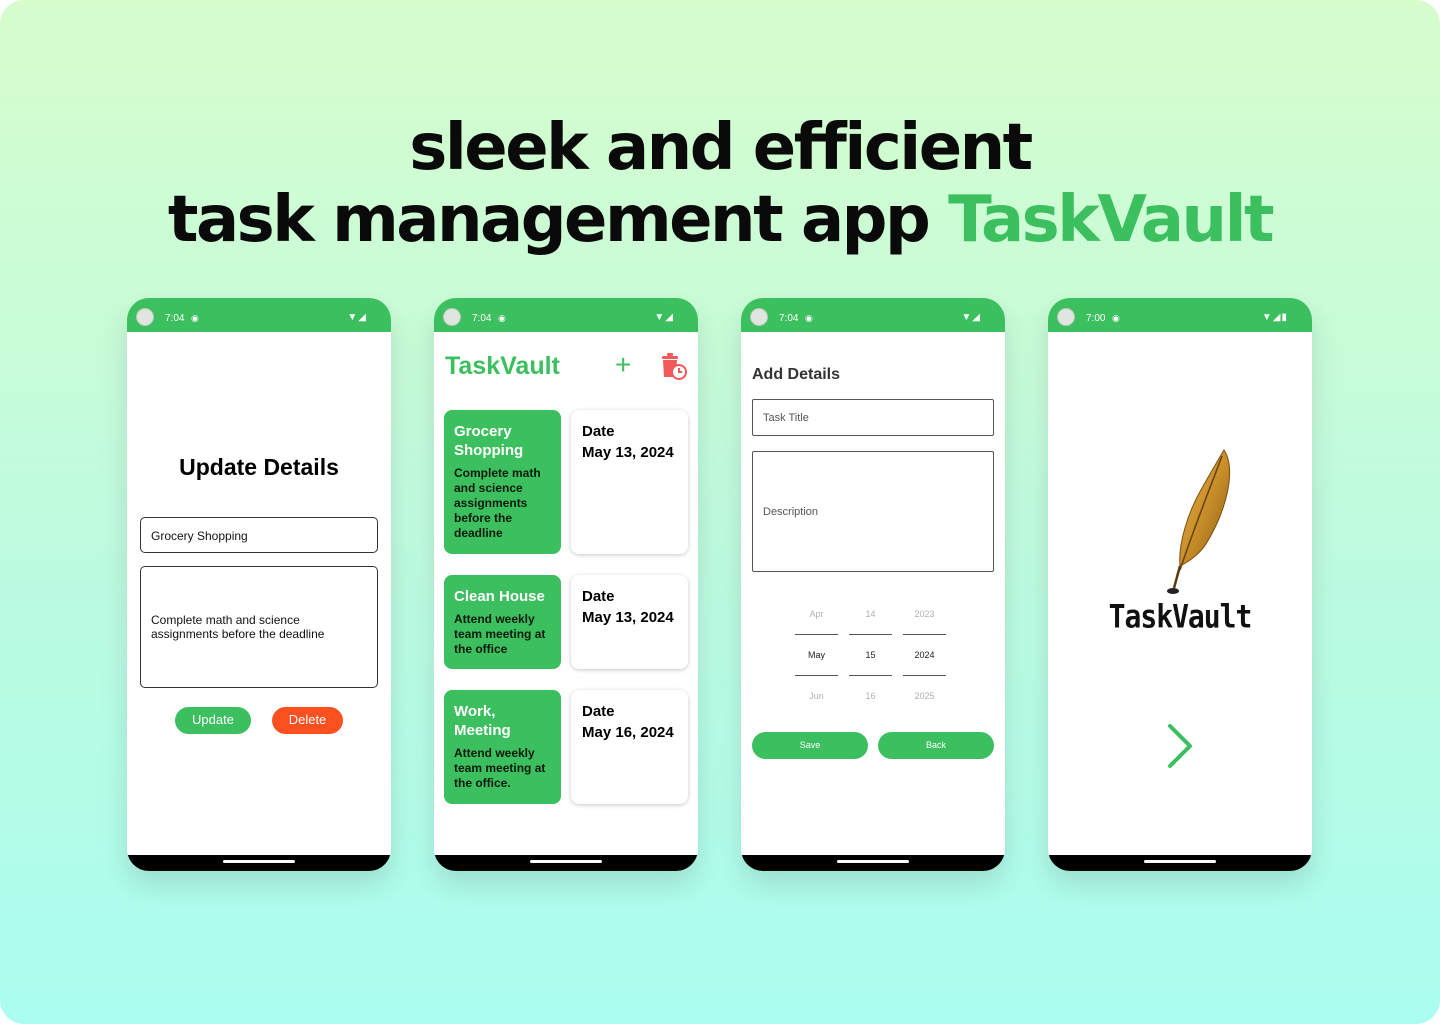 The width and height of the screenshot is (1440, 1024). I want to click on save-button: Save, so click(810, 745).